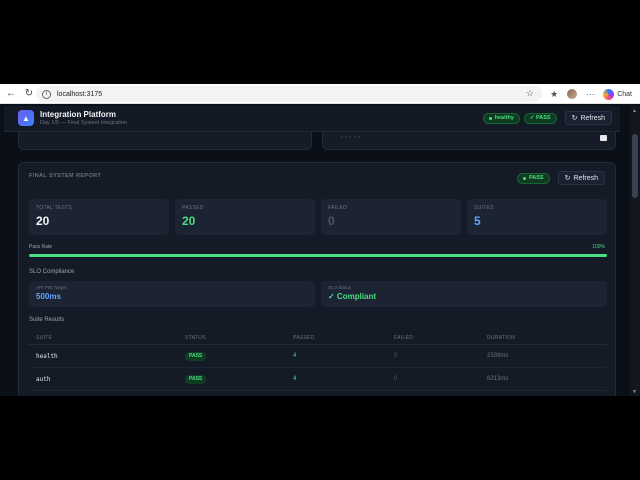 The height and width of the screenshot is (480, 640). I want to click on site-info-icon: i, so click(46, 94).